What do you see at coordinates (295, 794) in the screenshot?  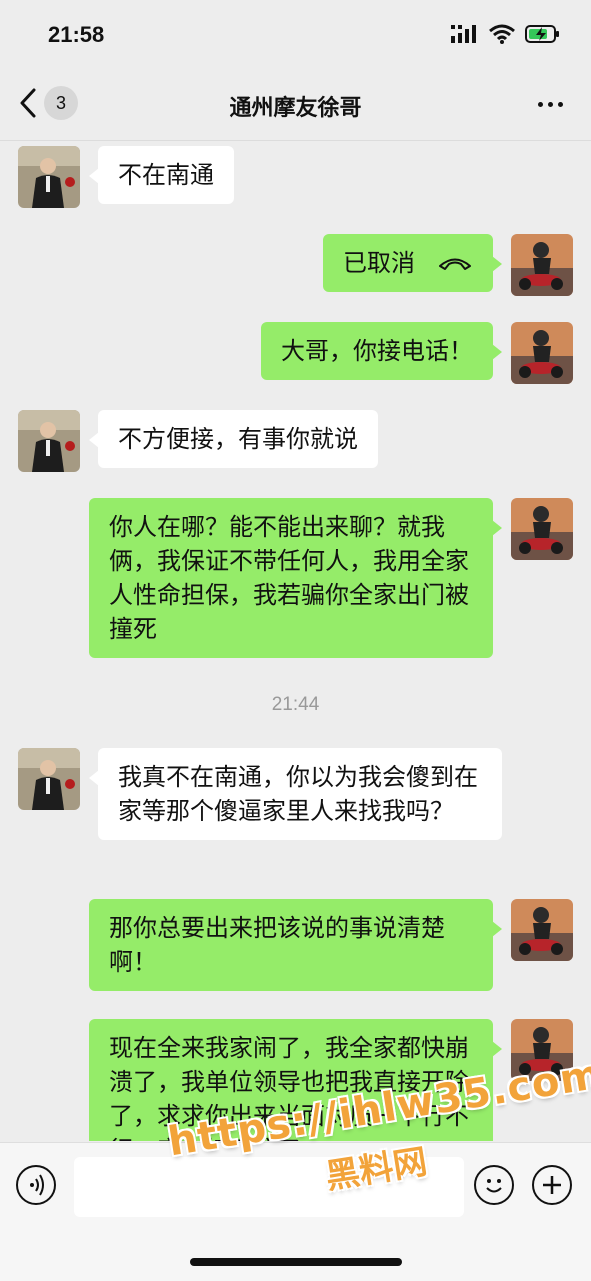 I see `message-bubble: 我真不在南通，你以为我会傻到在家等那个傻逼家里人来找我吗？` at bounding box center [295, 794].